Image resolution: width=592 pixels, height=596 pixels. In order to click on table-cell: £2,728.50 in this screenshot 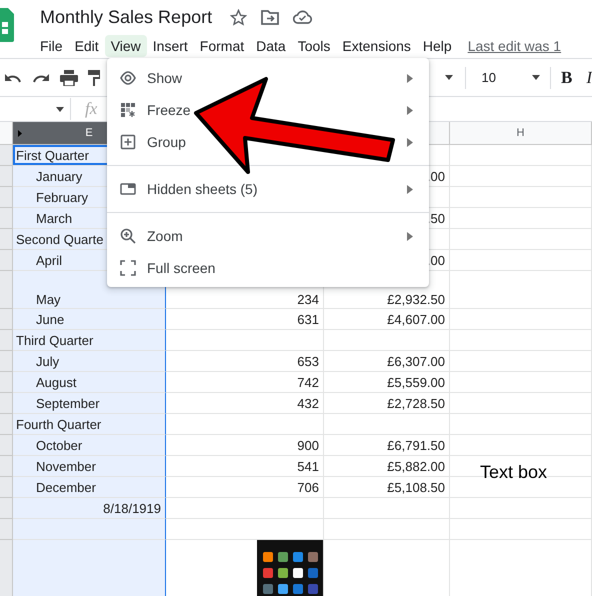, I will do `click(387, 403)`.